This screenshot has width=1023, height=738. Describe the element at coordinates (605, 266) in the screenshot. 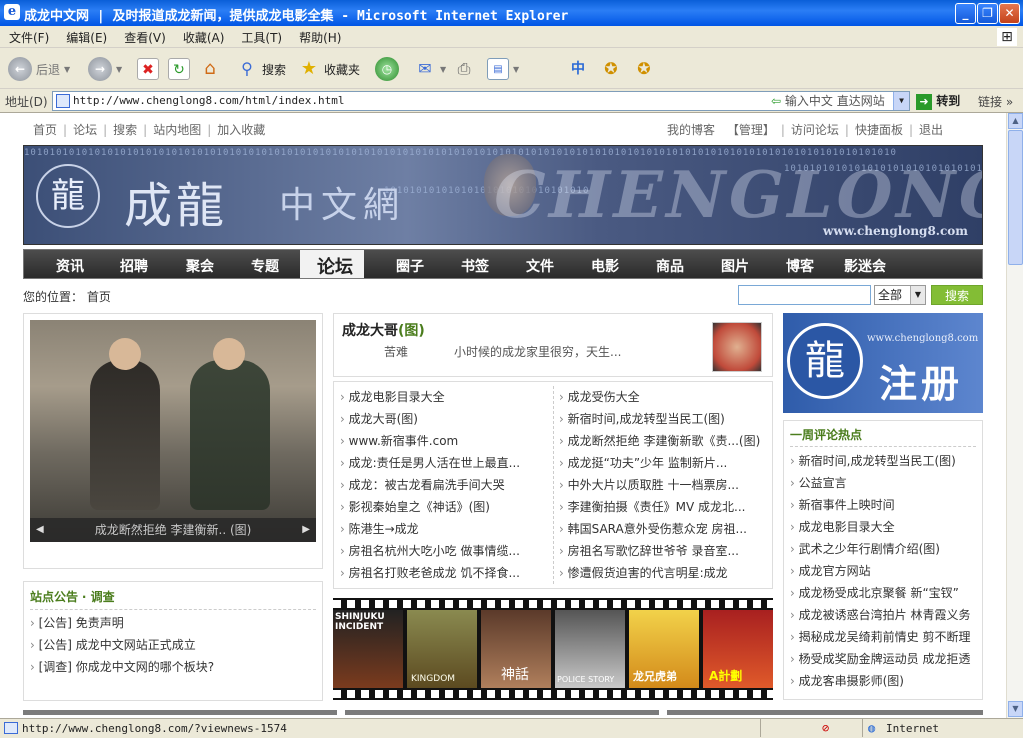

I see `nav-movies: 电影` at that location.